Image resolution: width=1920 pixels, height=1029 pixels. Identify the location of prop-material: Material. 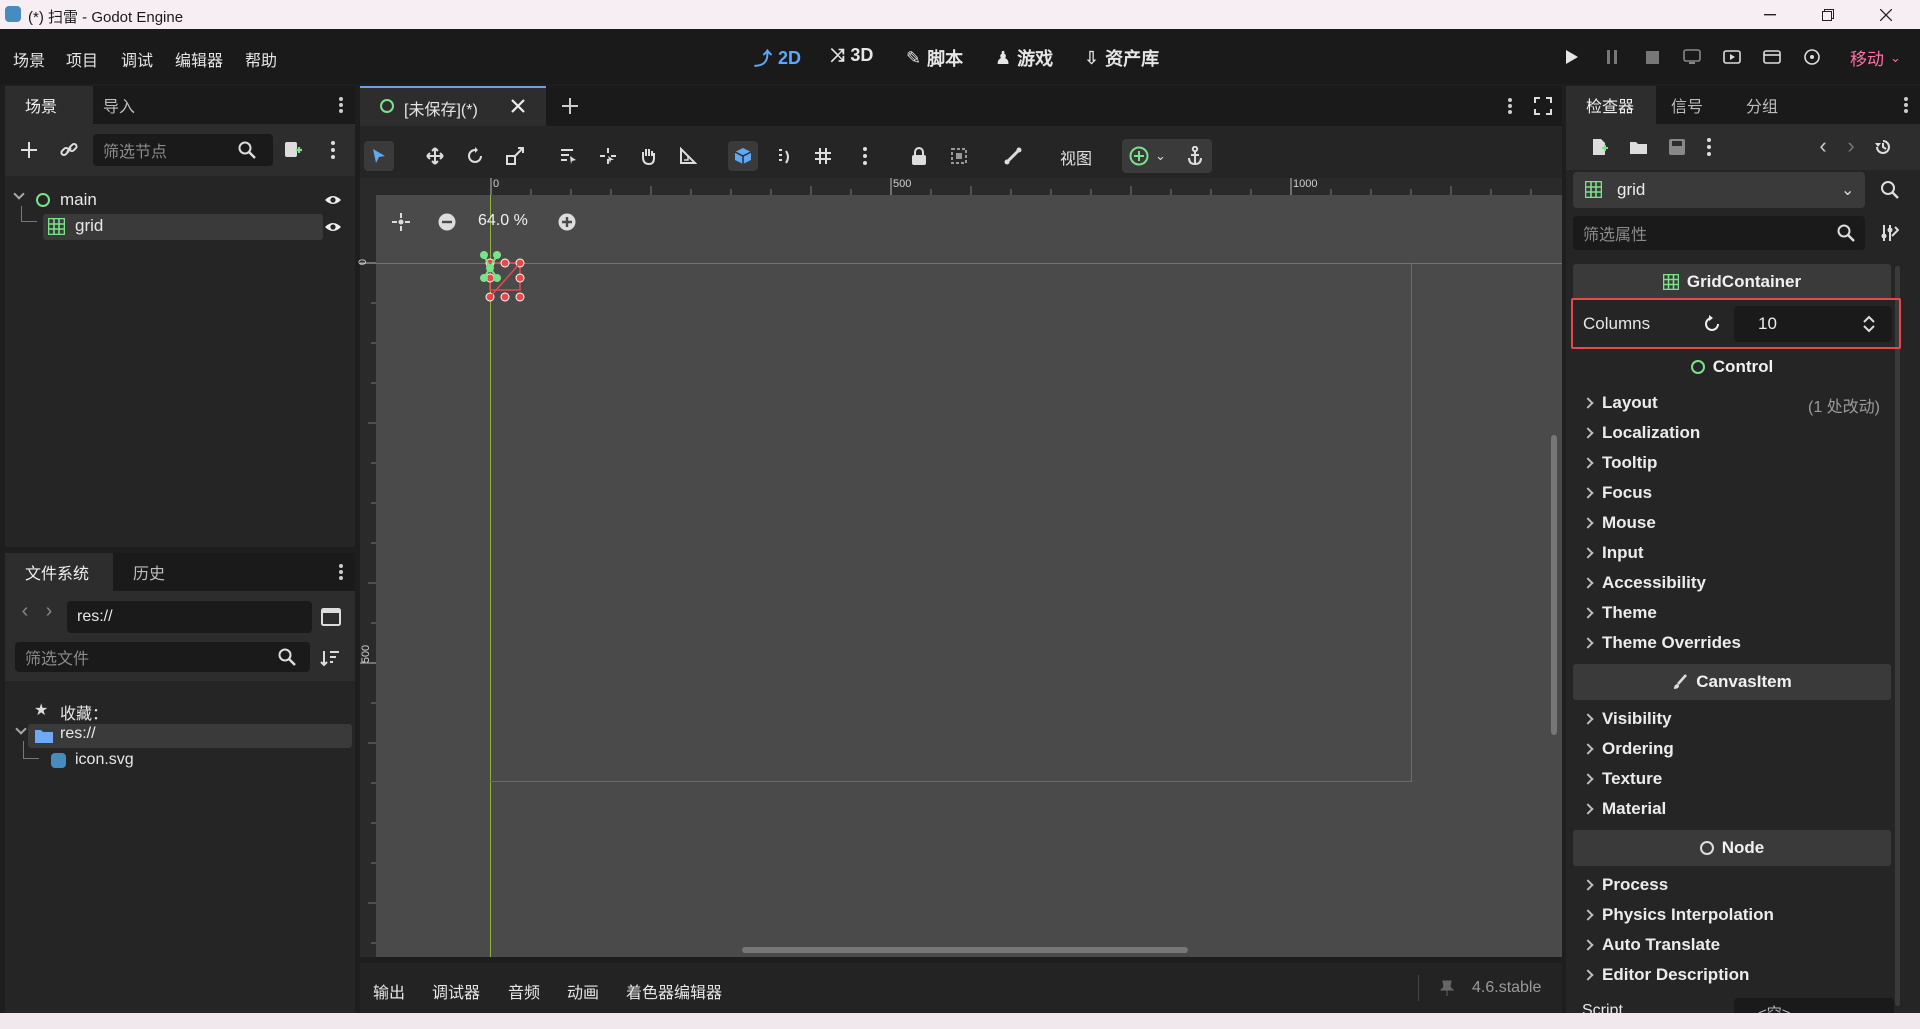
(1624, 809).